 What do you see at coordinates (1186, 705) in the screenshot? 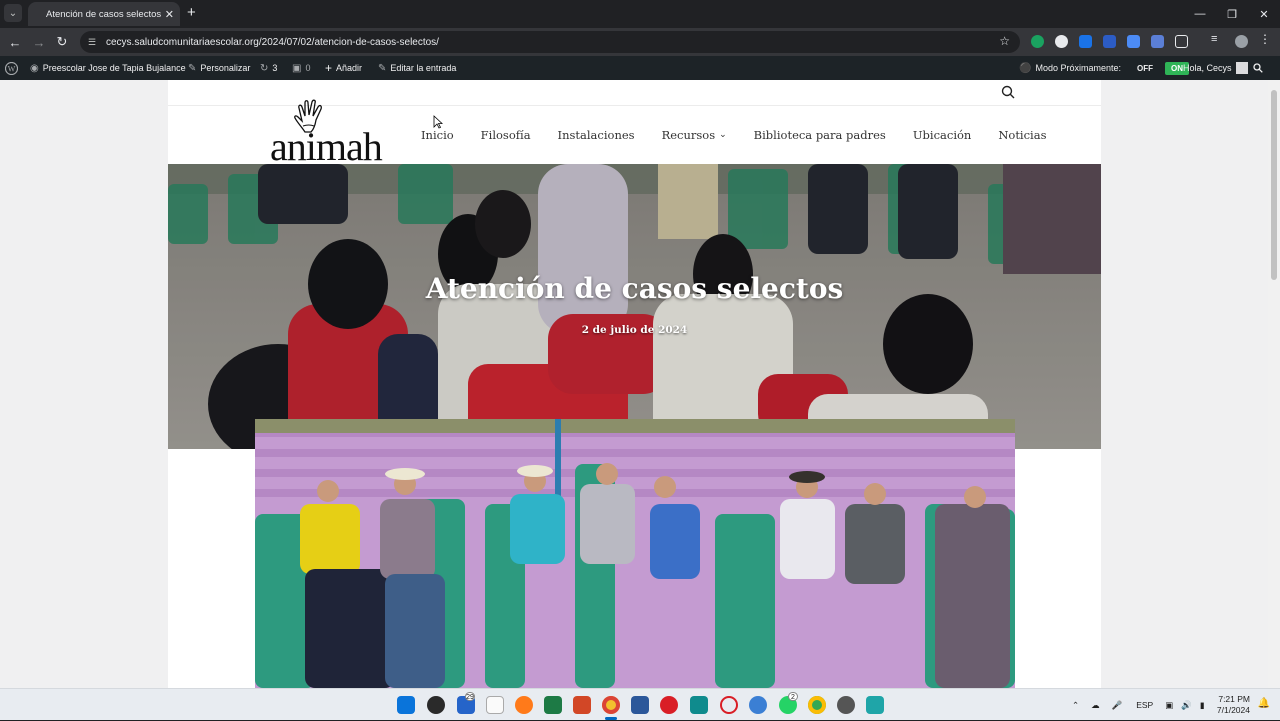
I see `volume-icon: 🔊` at bounding box center [1186, 705].